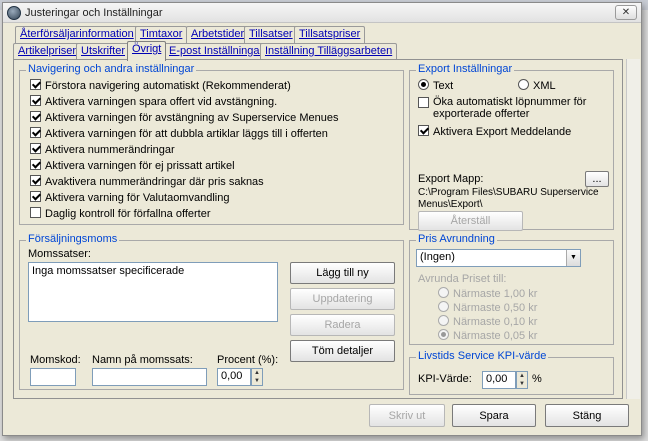 The height and width of the screenshot is (441, 648). What do you see at coordinates (487, 336) in the screenshot?
I see `rounding-option-4: Närmaste 0,05 kr` at bounding box center [487, 336].